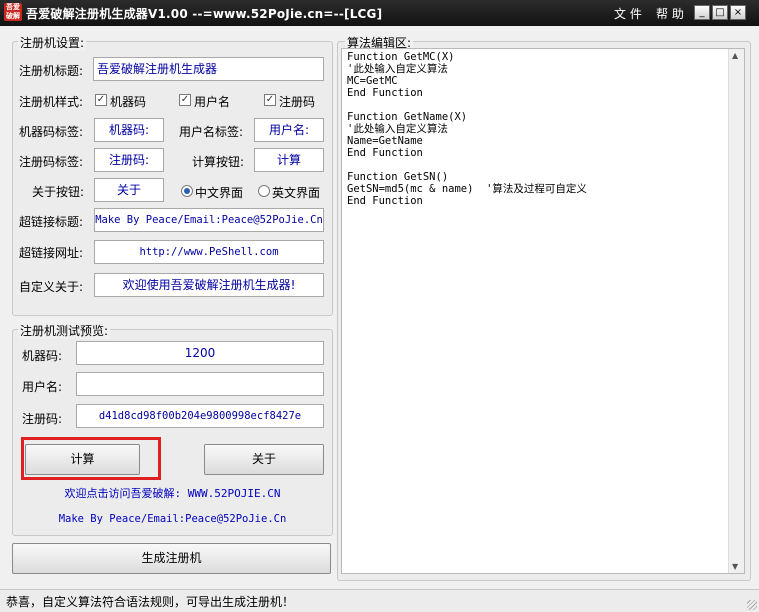  I want to click on title-label: 注册机标题:, so click(51, 71).